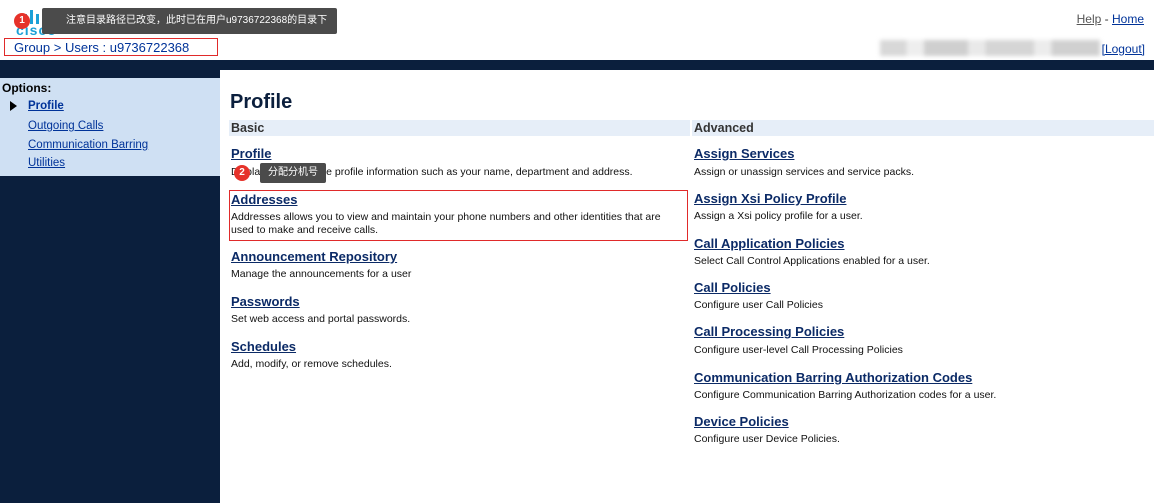 The image size is (1154, 503). Describe the element at coordinates (22, 21) in the screenshot. I see `annotation-badge-1: 1` at that location.